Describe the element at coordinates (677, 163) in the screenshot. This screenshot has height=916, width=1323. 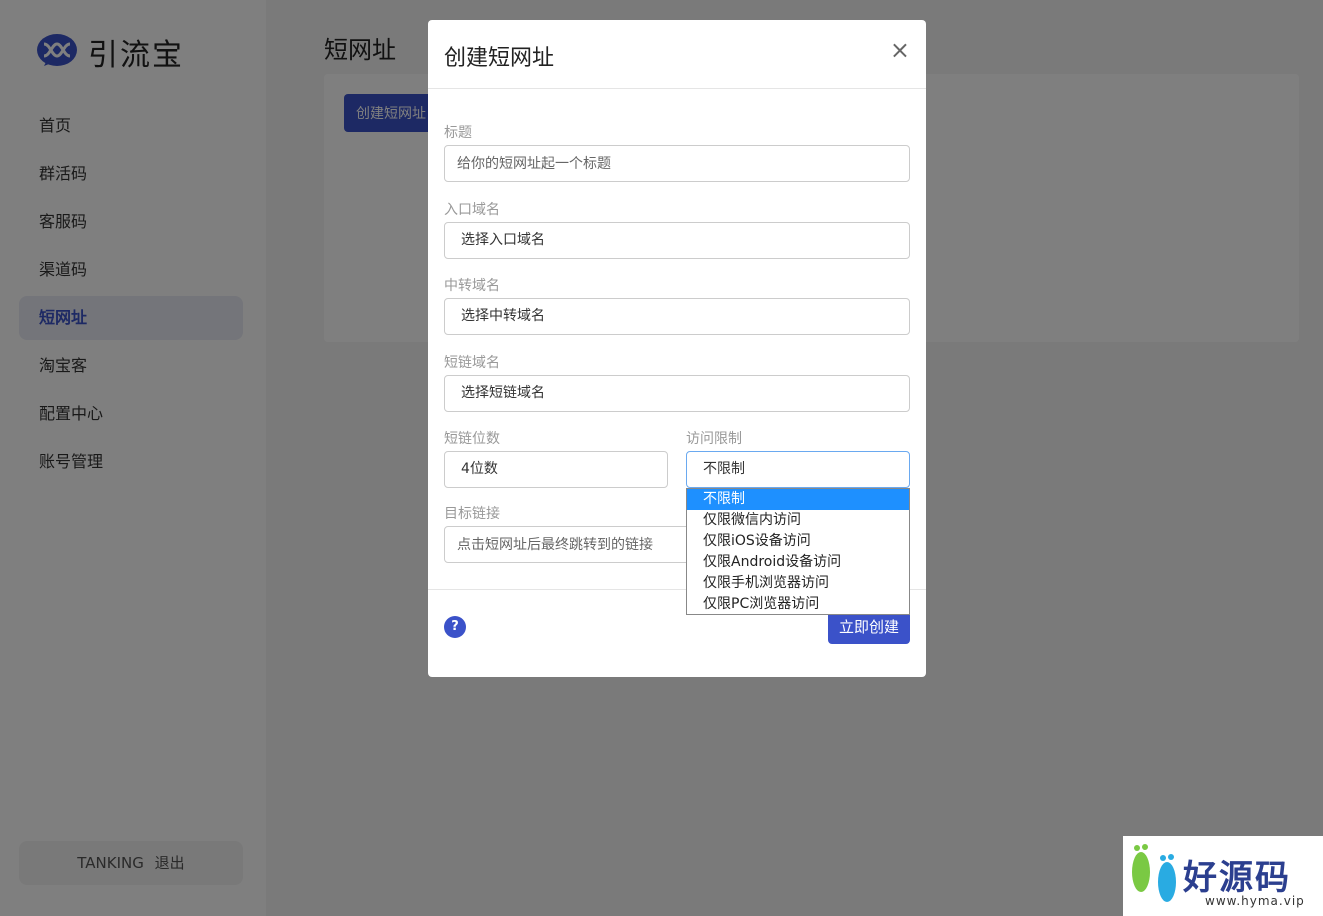
I see `title-input` at that location.